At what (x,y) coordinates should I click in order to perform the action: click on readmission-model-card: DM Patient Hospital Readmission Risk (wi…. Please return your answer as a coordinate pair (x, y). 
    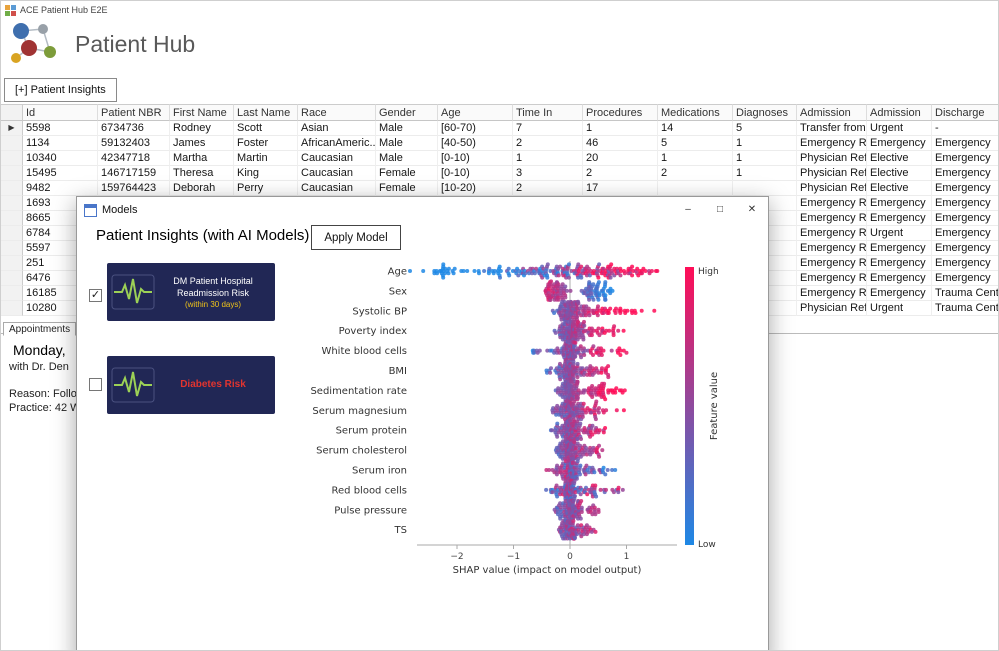
    Looking at the image, I should click on (191, 292).